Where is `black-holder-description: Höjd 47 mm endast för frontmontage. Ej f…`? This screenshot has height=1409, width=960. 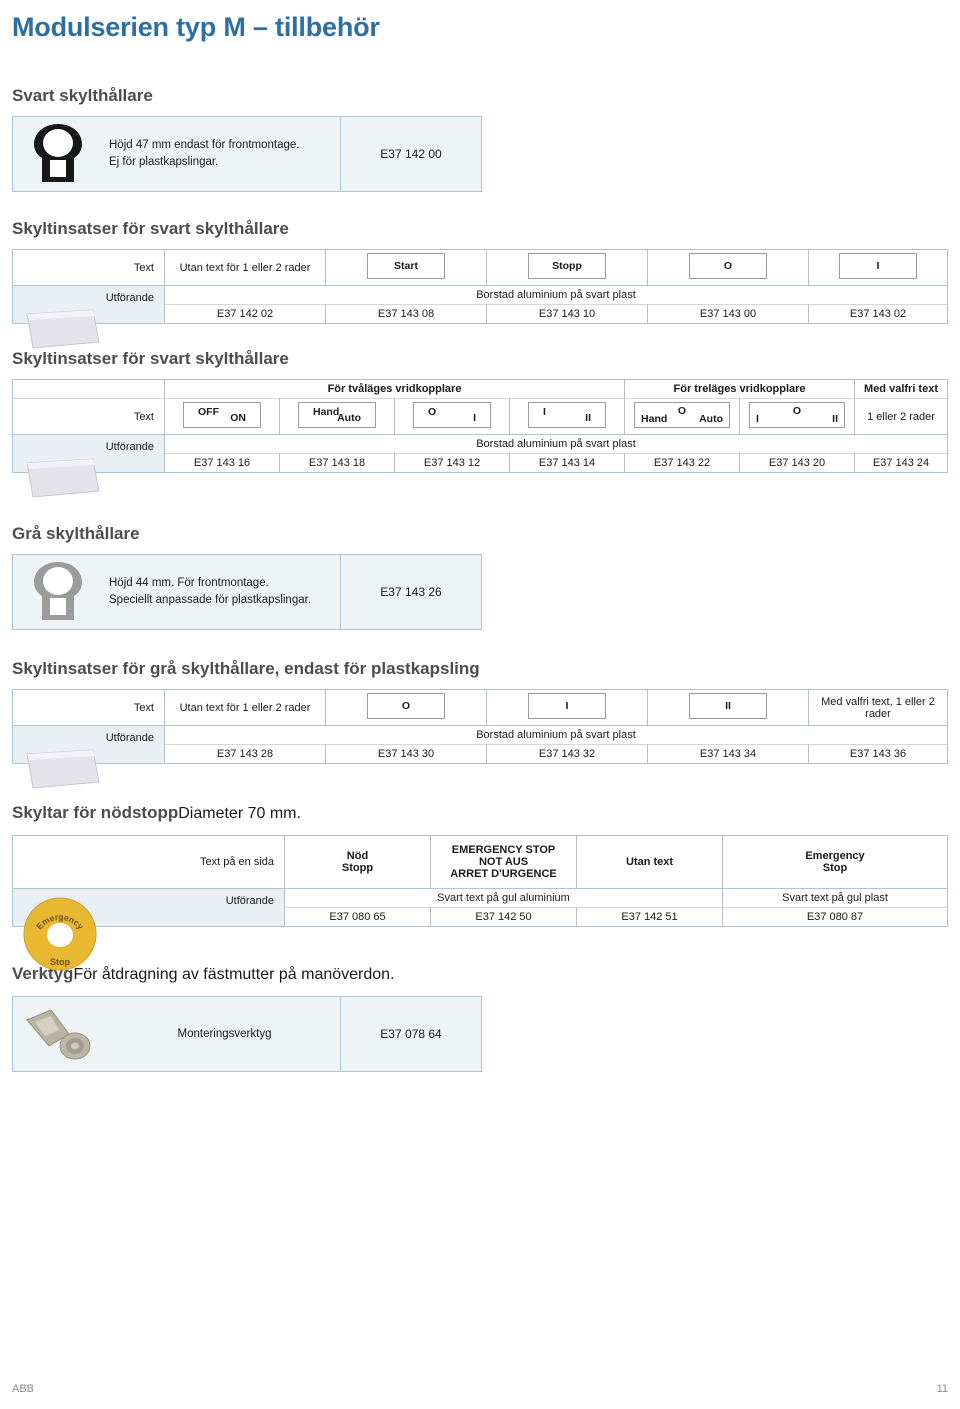
black-holder-description: Höjd 47 mm endast för frontmontage. Ej f… is located at coordinates (222, 154).